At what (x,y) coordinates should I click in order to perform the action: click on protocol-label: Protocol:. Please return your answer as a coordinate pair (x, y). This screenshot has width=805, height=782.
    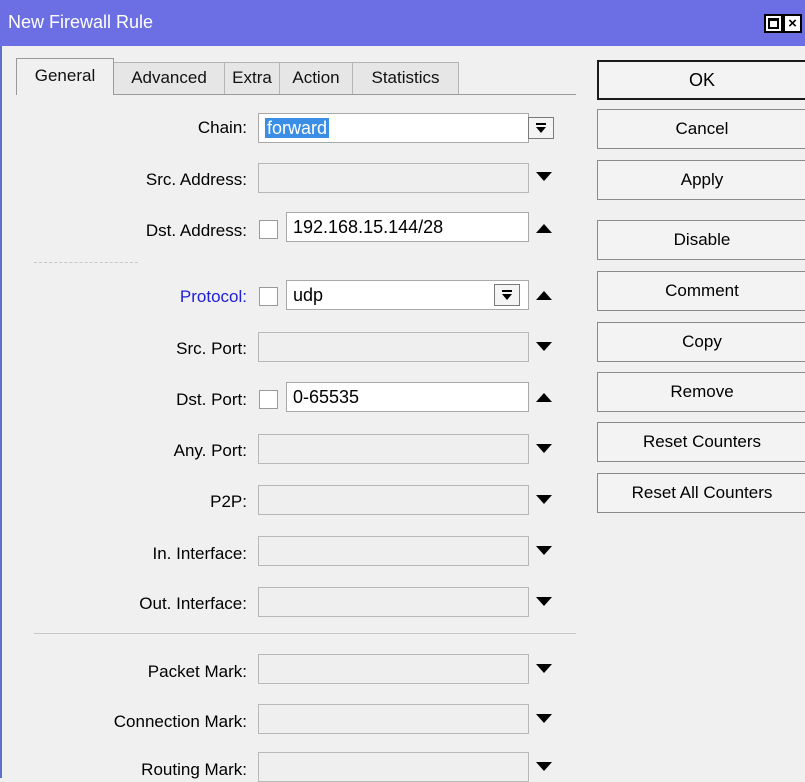
    Looking at the image, I should click on (213, 296).